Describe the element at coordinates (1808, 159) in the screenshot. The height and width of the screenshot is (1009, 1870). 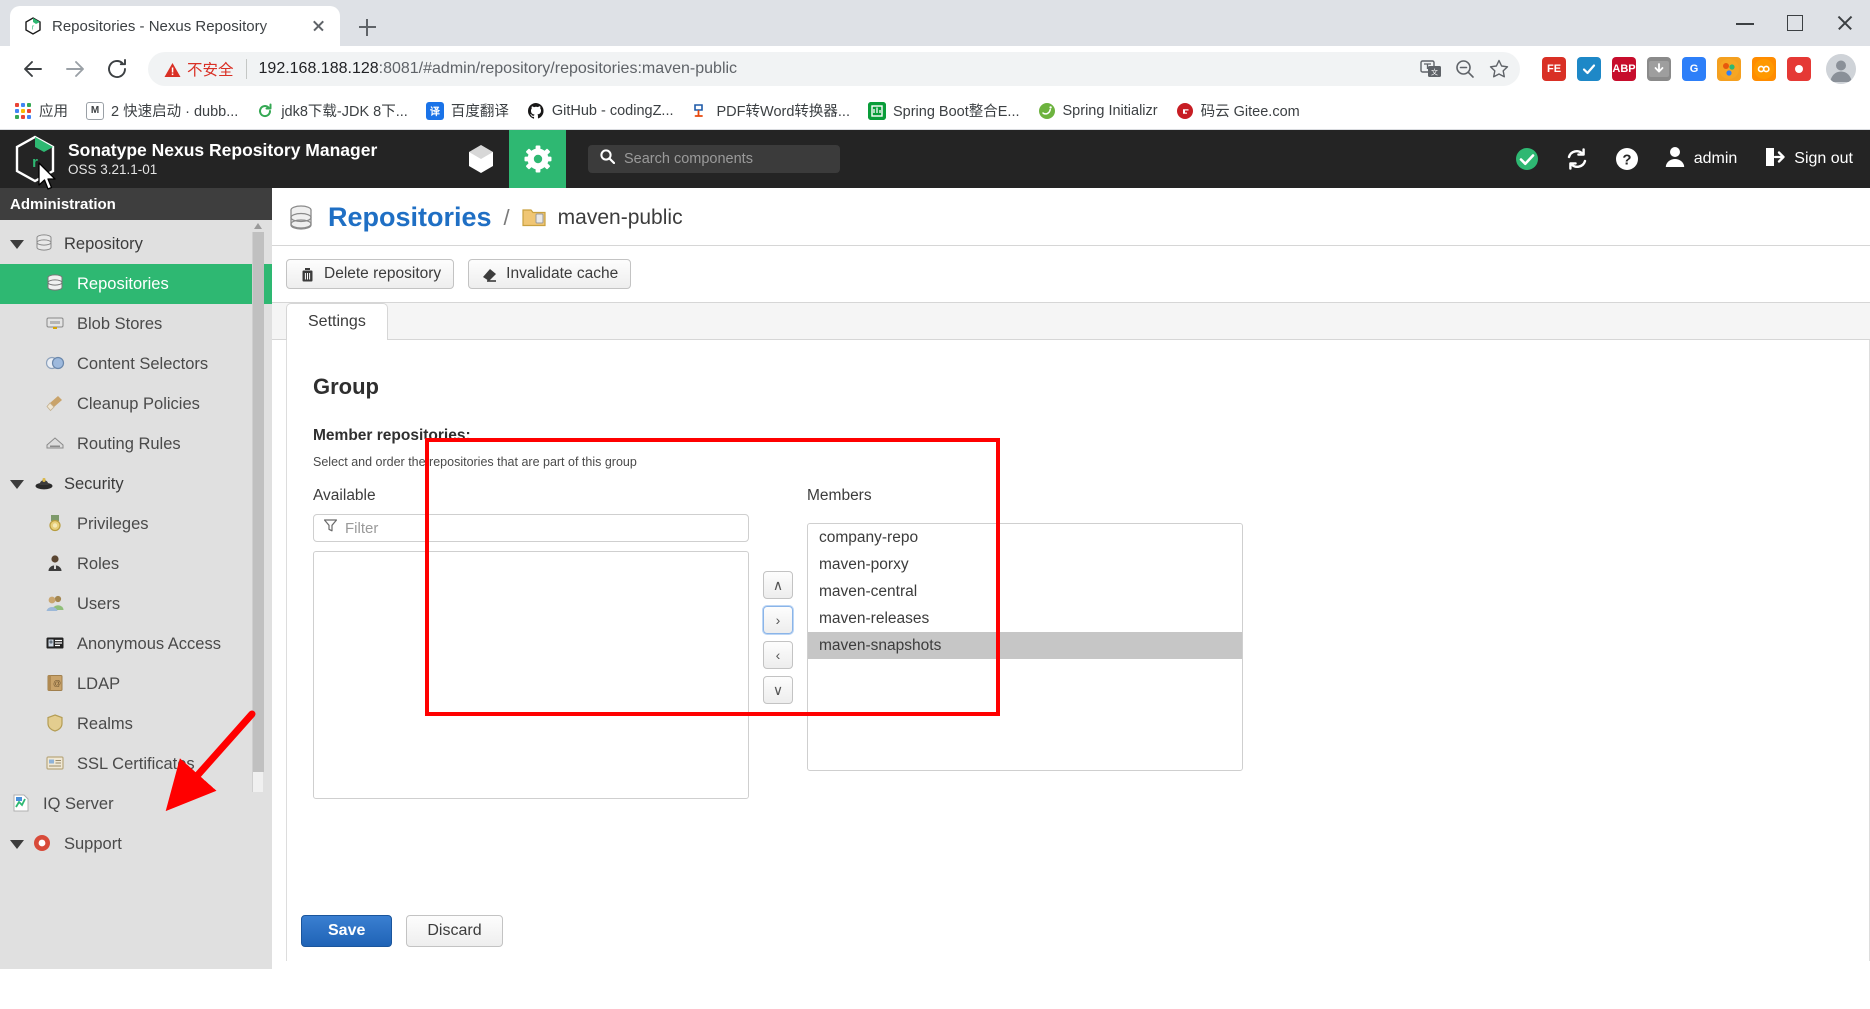
I see `signout-button: Sign out` at that location.